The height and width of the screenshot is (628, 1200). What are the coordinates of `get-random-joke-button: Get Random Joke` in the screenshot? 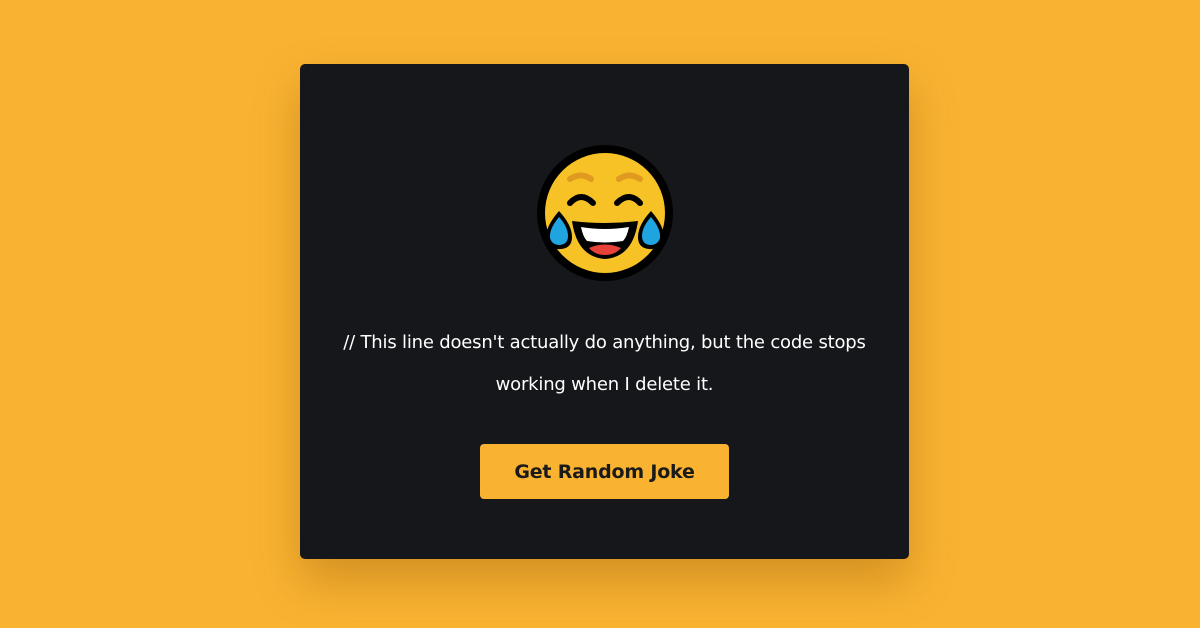 It's located at (604, 471).